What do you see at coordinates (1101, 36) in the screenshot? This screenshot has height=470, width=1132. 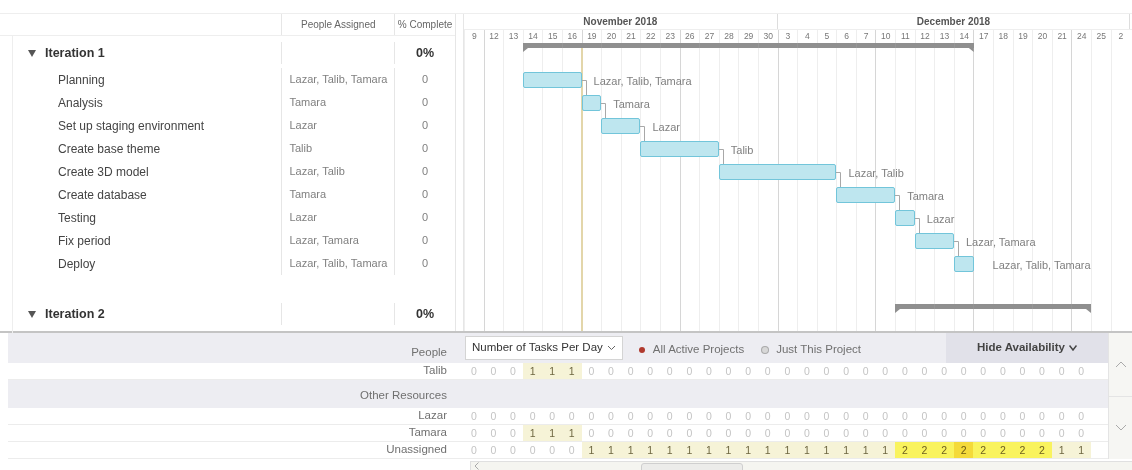 I see `day-label: 25` at bounding box center [1101, 36].